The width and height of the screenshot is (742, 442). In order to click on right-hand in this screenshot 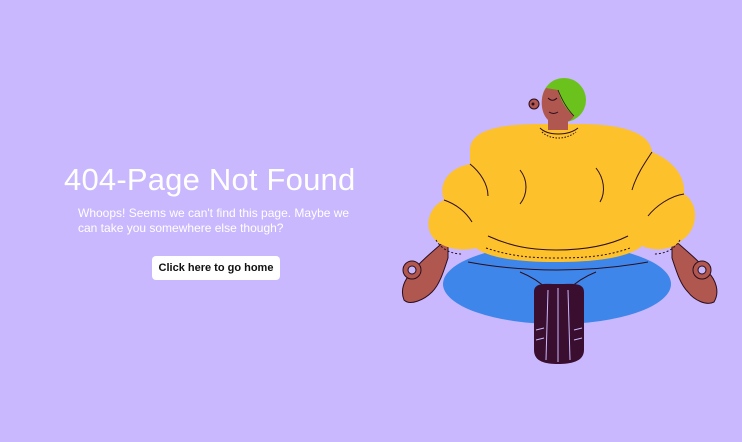, I will do `click(694, 270)`.